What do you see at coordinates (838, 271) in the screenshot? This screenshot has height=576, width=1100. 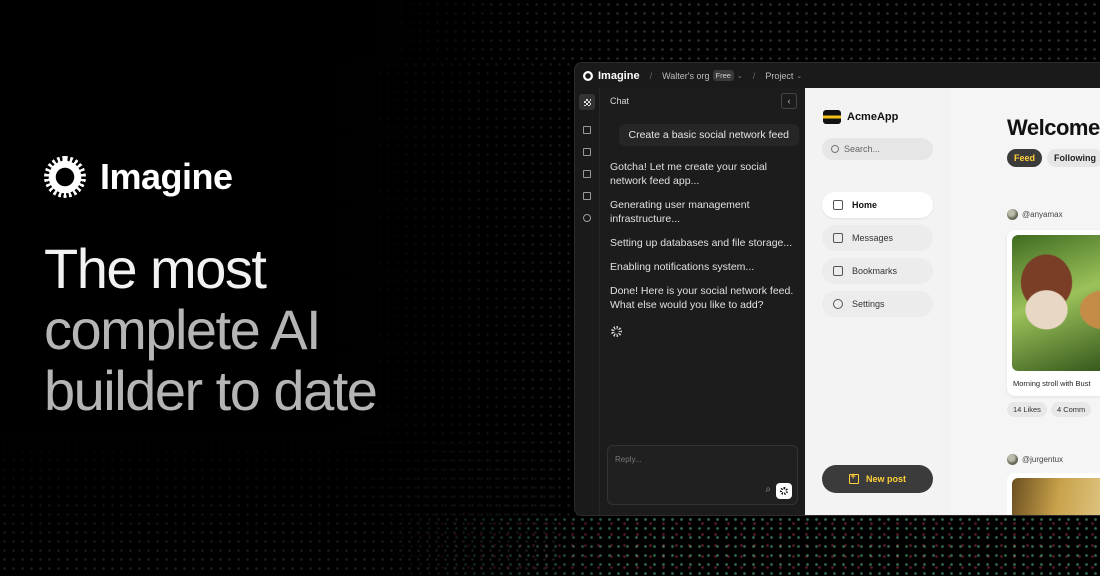 I see `bookmark-icon` at bounding box center [838, 271].